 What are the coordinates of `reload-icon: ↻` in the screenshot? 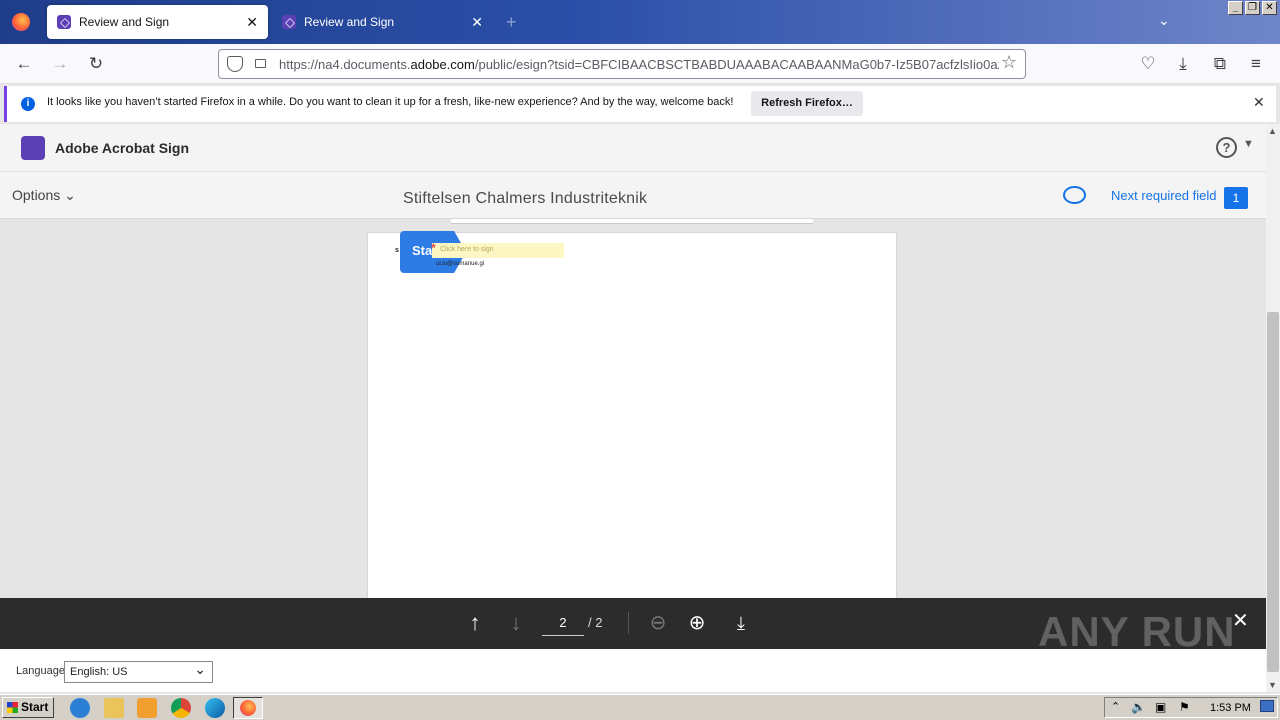 It's located at (96, 64).